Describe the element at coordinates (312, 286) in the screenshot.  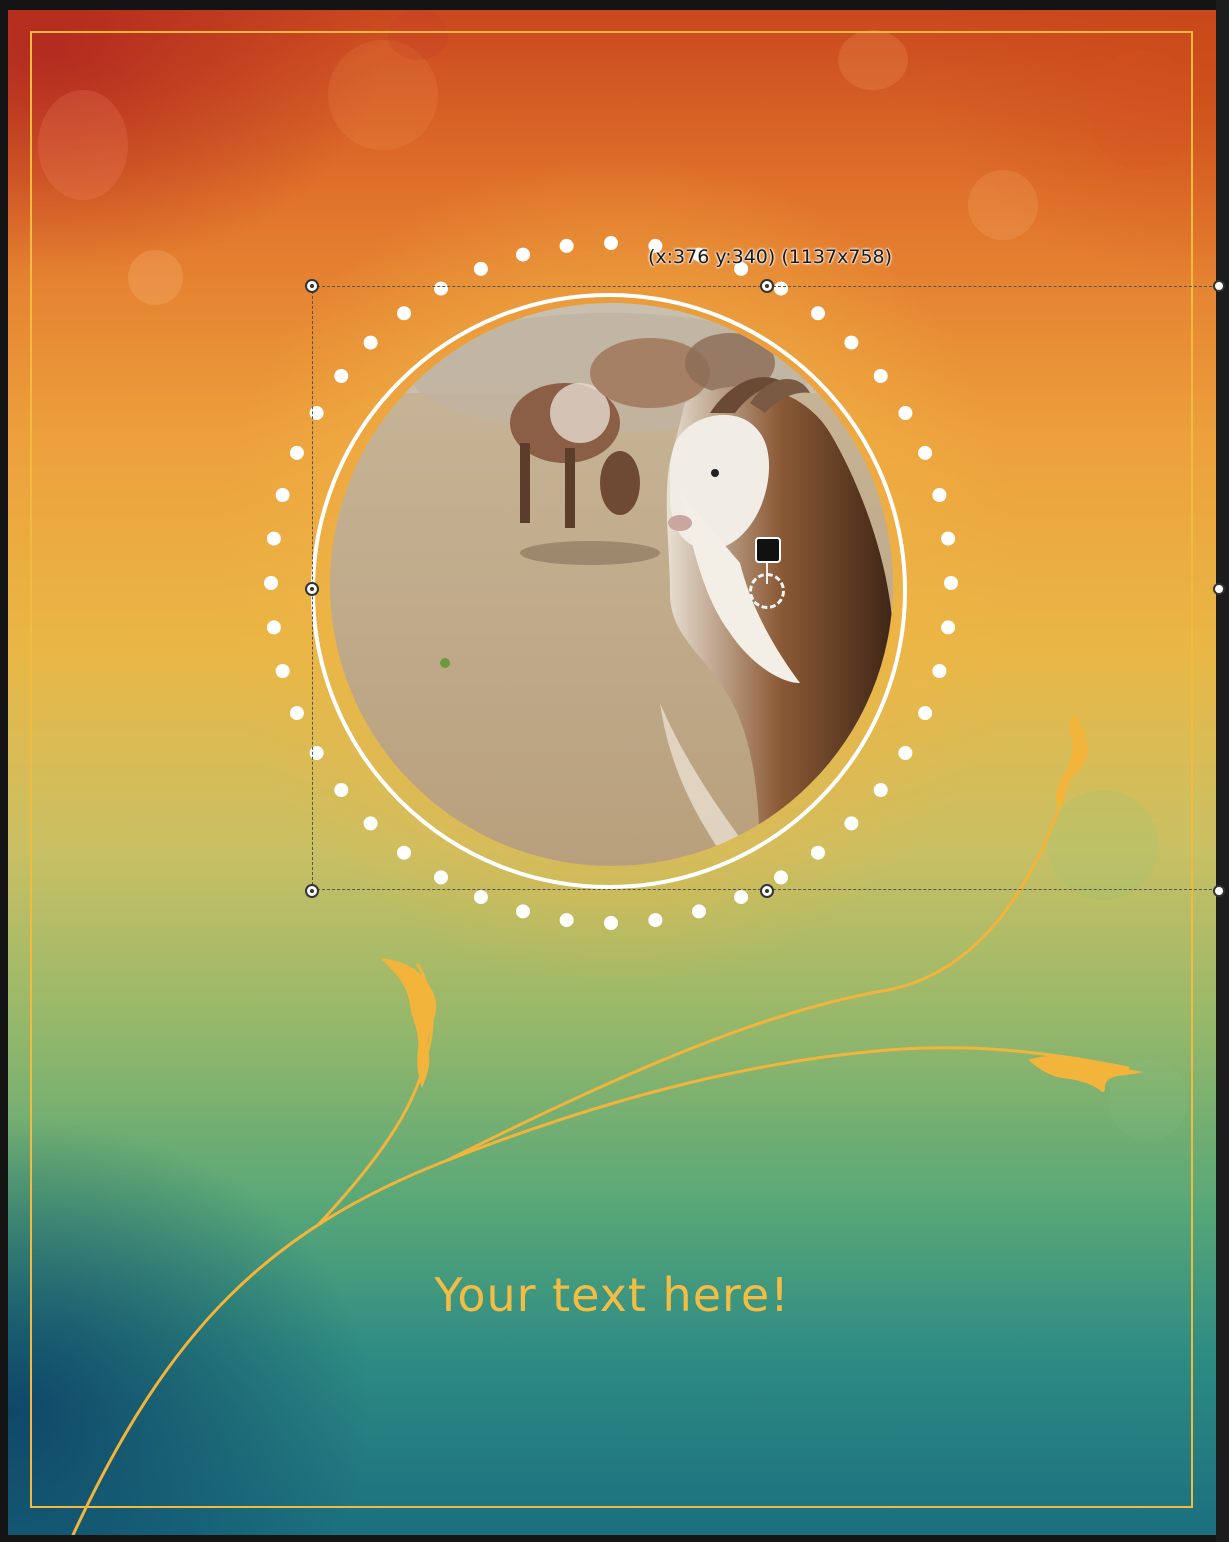
I see `resize-handle-top-left` at that location.